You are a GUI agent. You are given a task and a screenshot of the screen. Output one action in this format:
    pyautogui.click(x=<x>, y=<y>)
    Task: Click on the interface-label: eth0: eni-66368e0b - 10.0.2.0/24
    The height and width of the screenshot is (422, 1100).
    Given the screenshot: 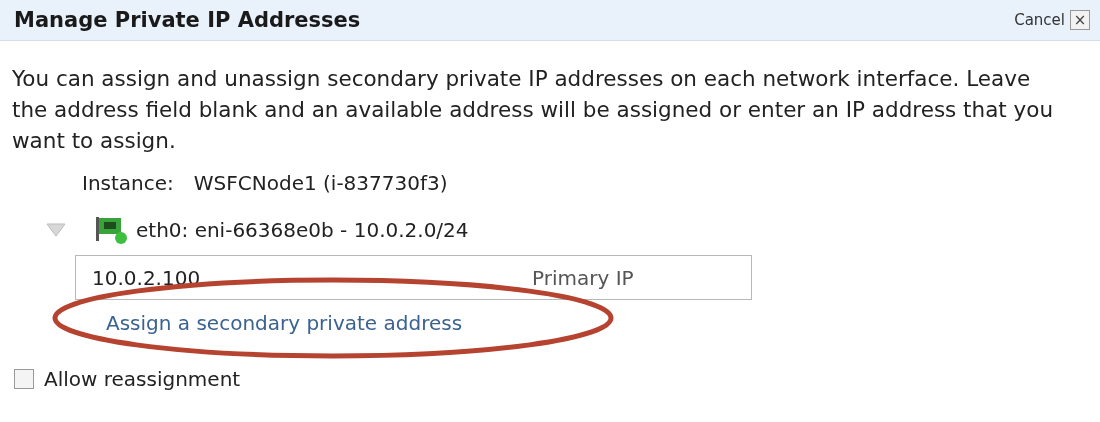 What is the action you would take?
    pyautogui.click(x=302, y=230)
    